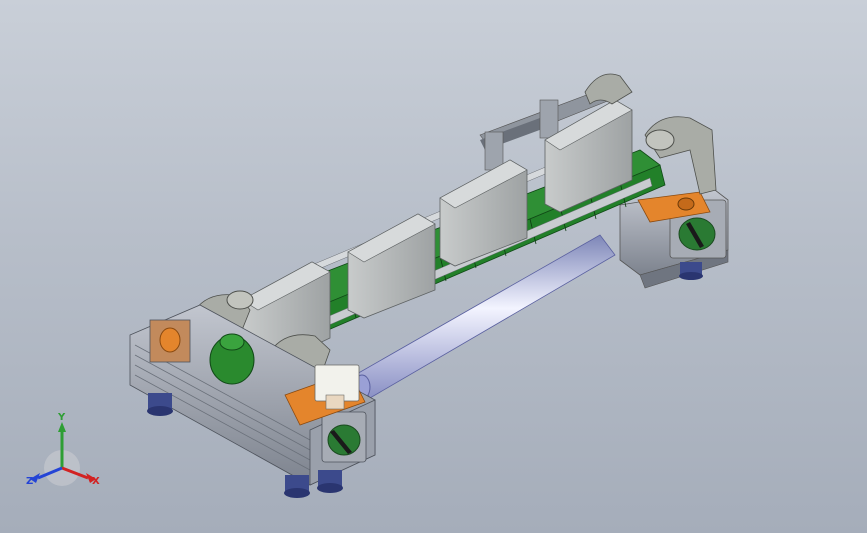 This screenshot has height=533, width=867. What do you see at coordinates (96, 481) in the screenshot?
I see `x-axis-label: X` at bounding box center [96, 481].